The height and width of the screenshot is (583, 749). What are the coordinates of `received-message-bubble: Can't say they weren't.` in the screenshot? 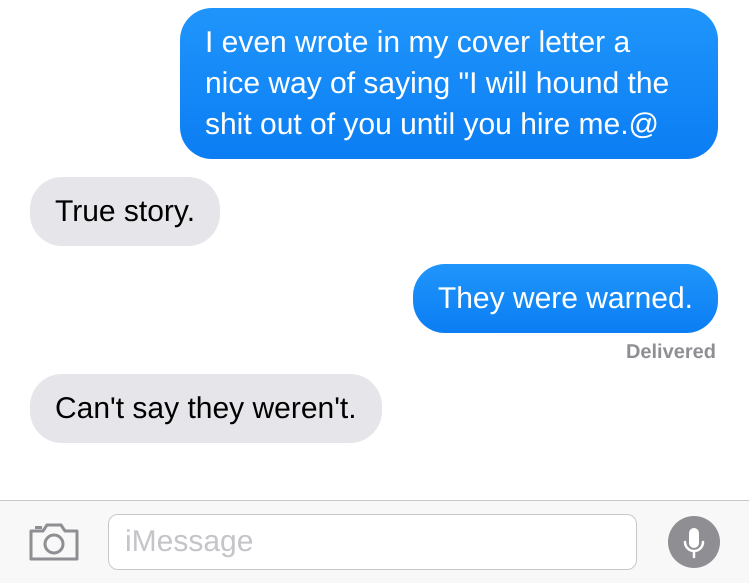 It's located at (206, 408).